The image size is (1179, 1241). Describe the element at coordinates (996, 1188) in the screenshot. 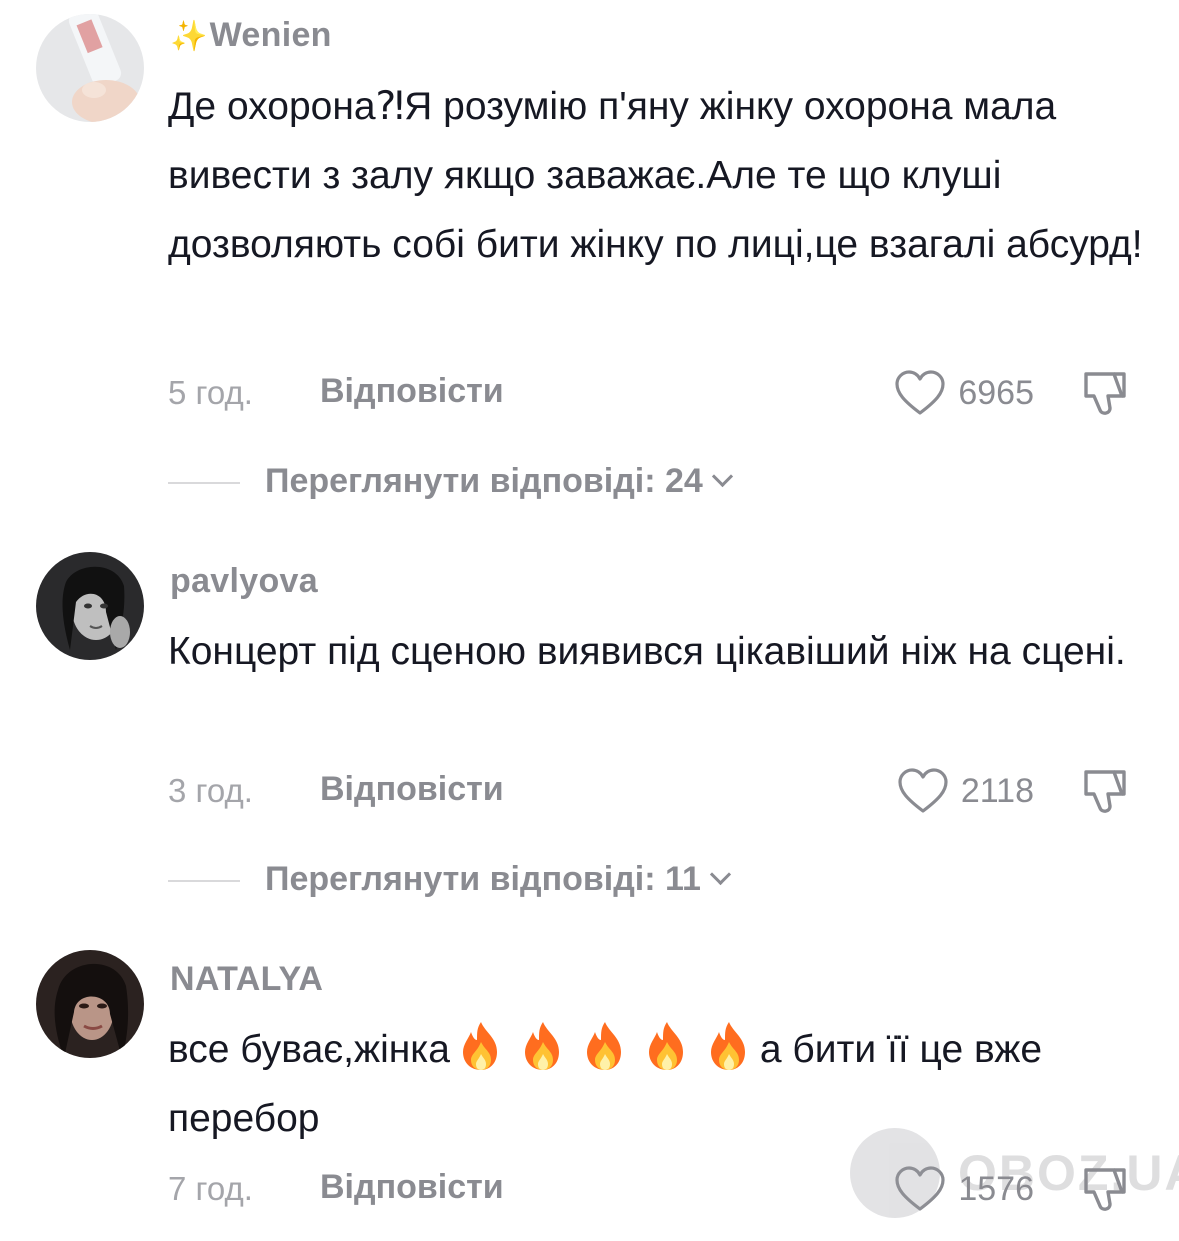

I see `like-count: 1576` at that location.